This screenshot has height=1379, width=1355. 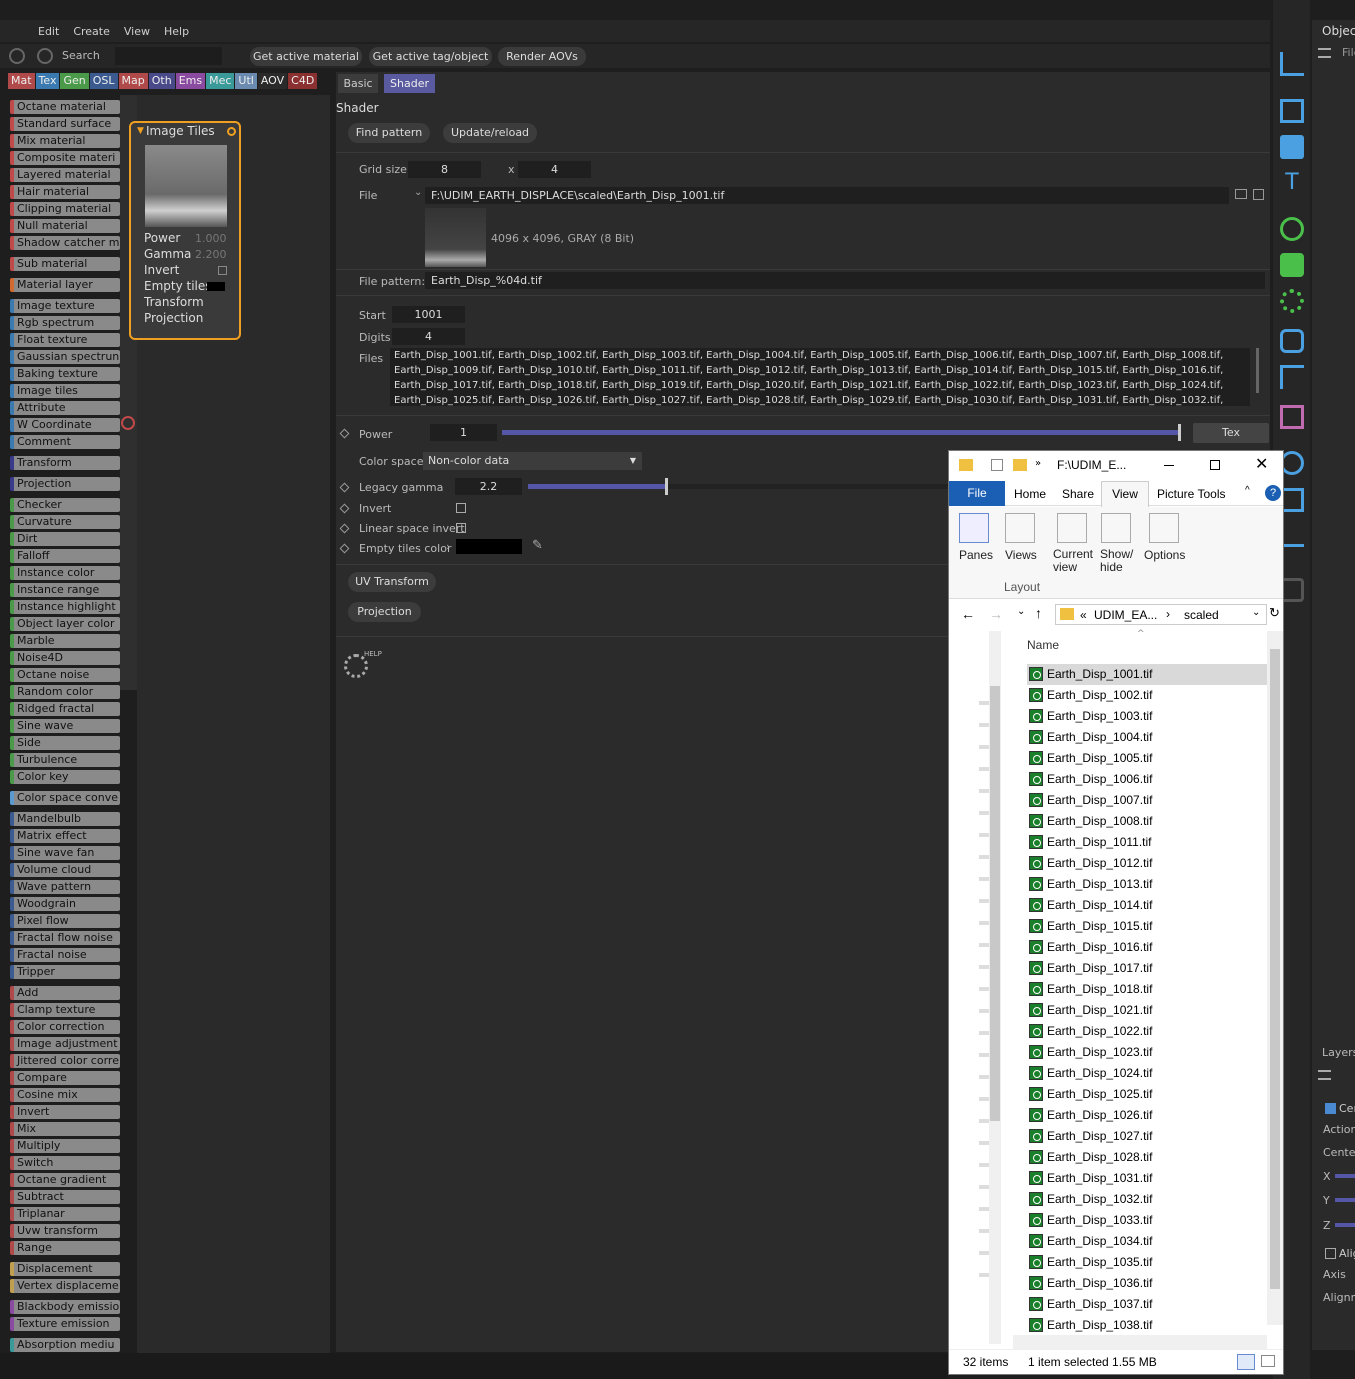 What do you see at coordinates (65, 743) in the screenshot?
I see `node-list-item: Side` at bounding box center [65, 743].